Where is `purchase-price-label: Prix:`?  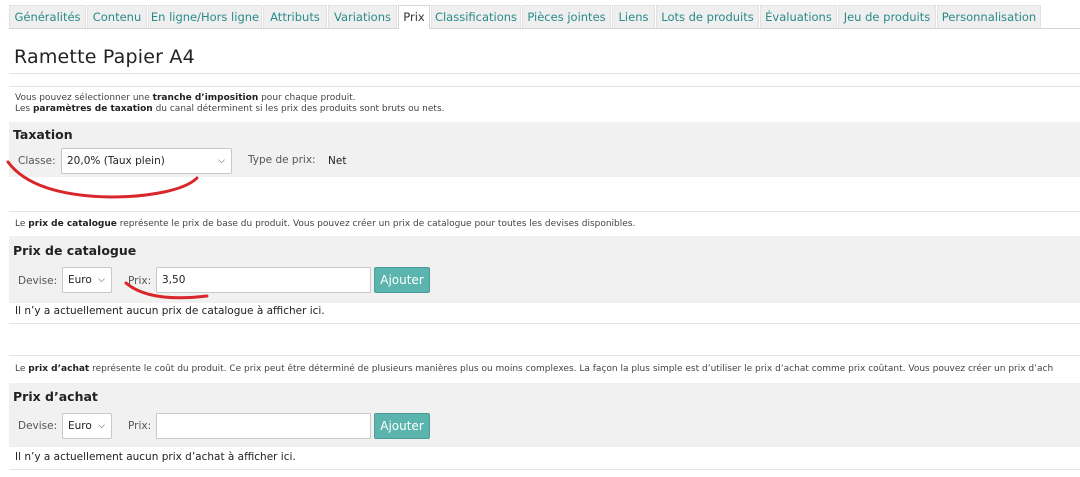 purchase-price-label: Prix: is located at coordinates (140, 426).